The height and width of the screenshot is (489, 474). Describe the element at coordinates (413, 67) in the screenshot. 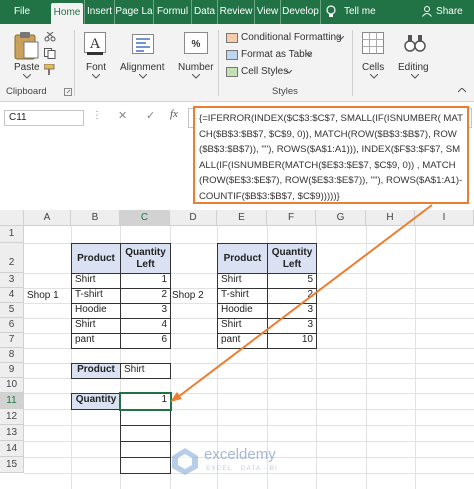

I see `editing-label: Editing` at that location.